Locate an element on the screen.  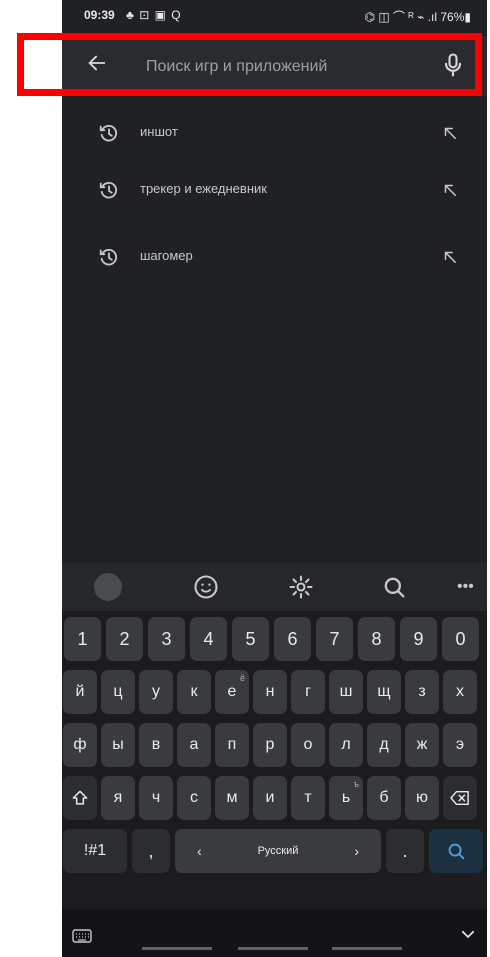
key: л is located at coordinates (346, 745).